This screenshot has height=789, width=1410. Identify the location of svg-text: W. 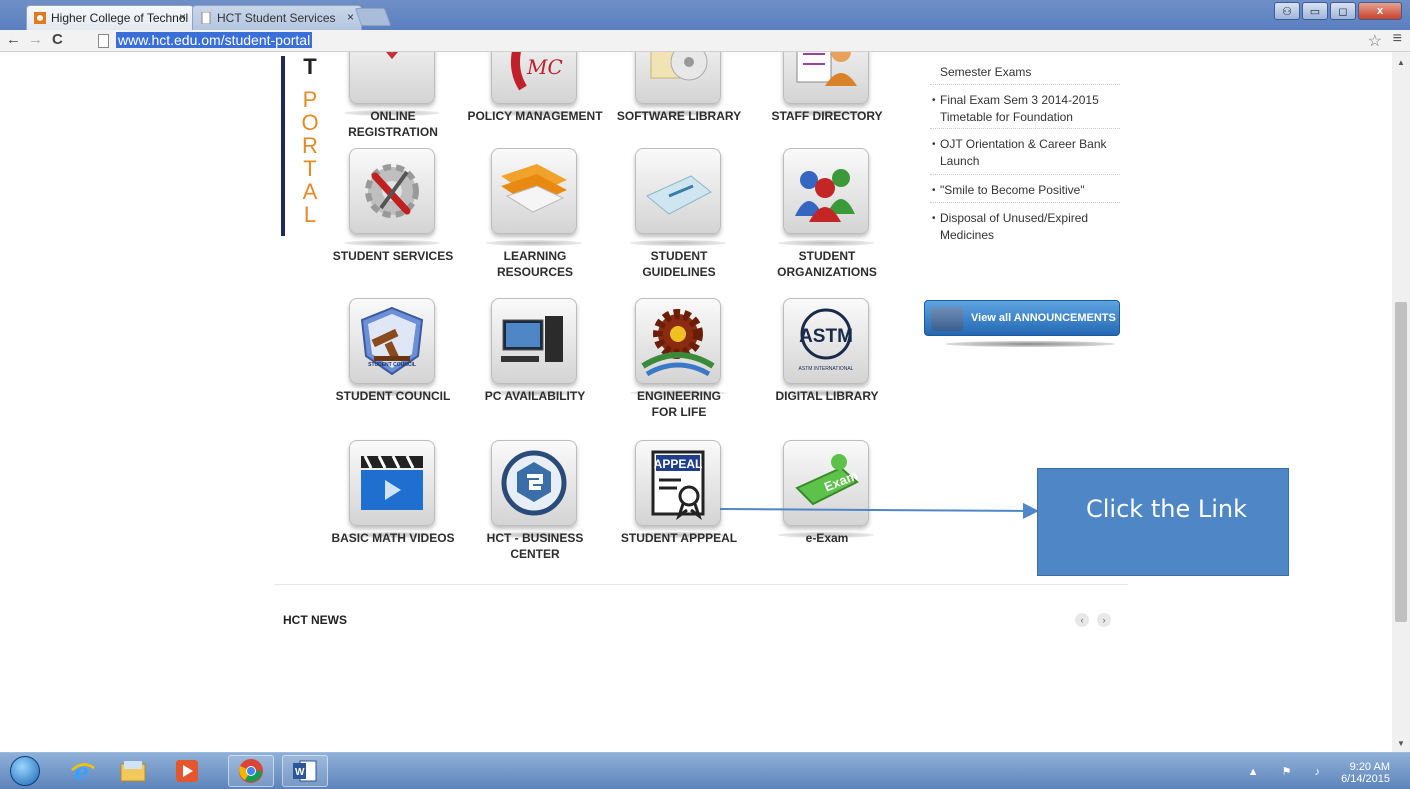
(300, 772).